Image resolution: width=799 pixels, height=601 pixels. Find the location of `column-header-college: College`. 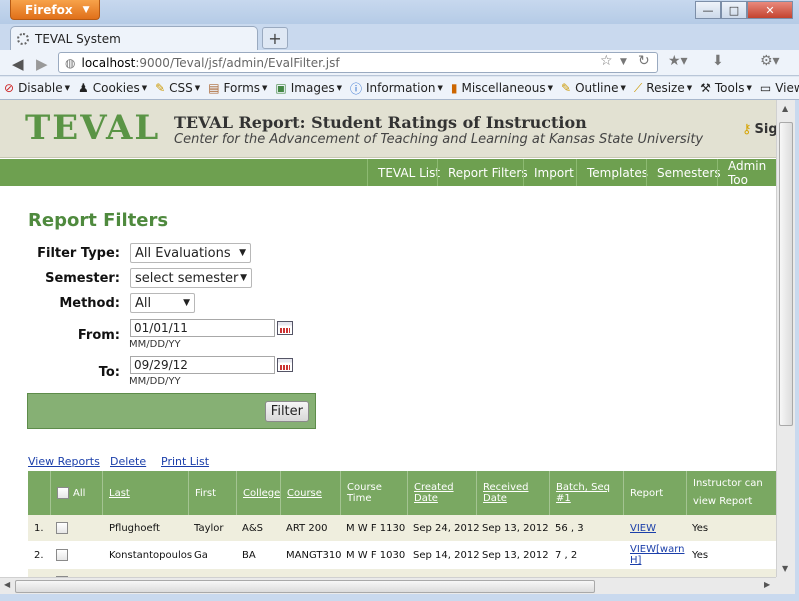

column-header-college: College is located at coordinates (258, 493).